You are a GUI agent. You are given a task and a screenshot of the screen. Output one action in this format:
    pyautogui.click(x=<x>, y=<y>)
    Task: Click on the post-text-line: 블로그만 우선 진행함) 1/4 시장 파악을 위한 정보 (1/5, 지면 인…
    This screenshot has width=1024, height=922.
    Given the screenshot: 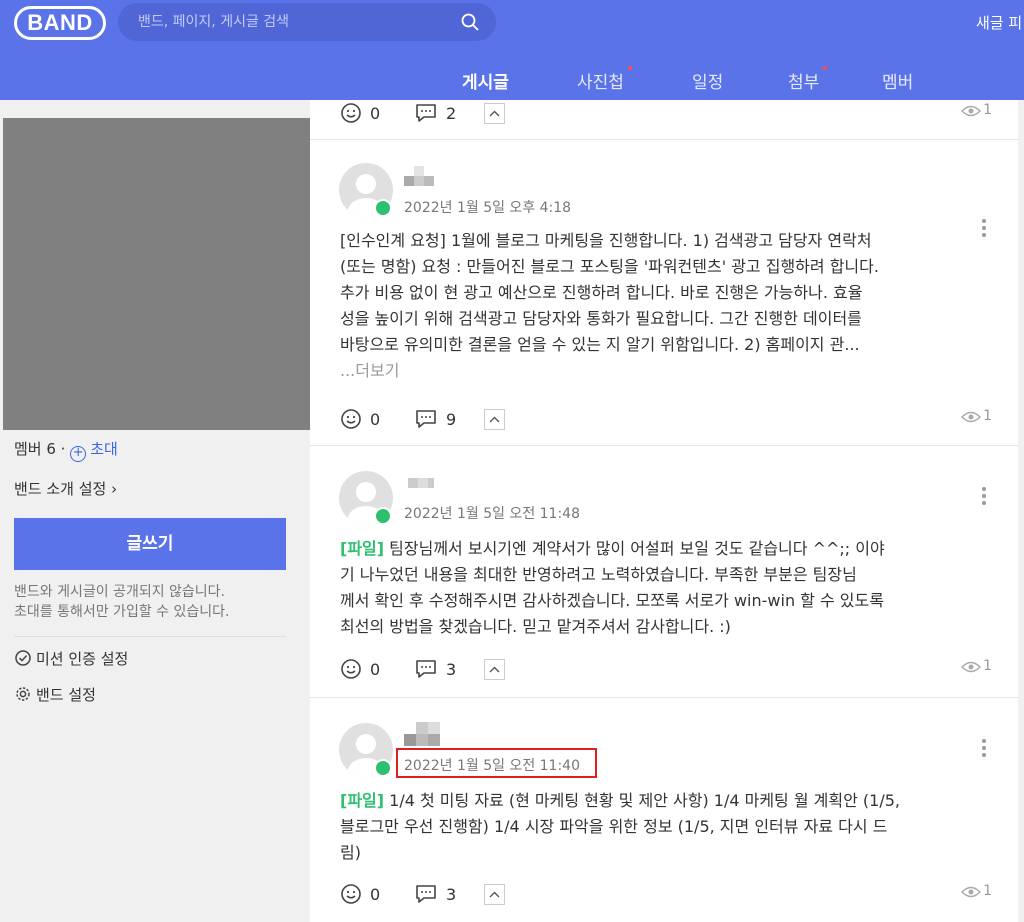 What is the action you would take?
    pyautogui.click(x=614, y=826)
    